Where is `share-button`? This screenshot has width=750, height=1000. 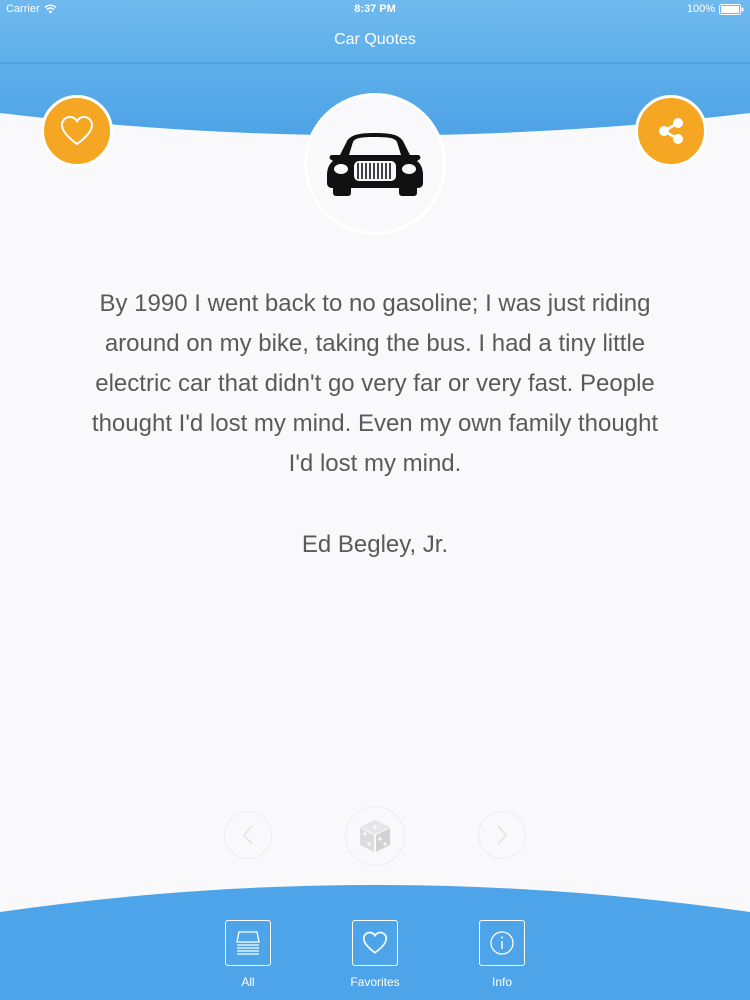 share-button is located at coordinates (671, 131).